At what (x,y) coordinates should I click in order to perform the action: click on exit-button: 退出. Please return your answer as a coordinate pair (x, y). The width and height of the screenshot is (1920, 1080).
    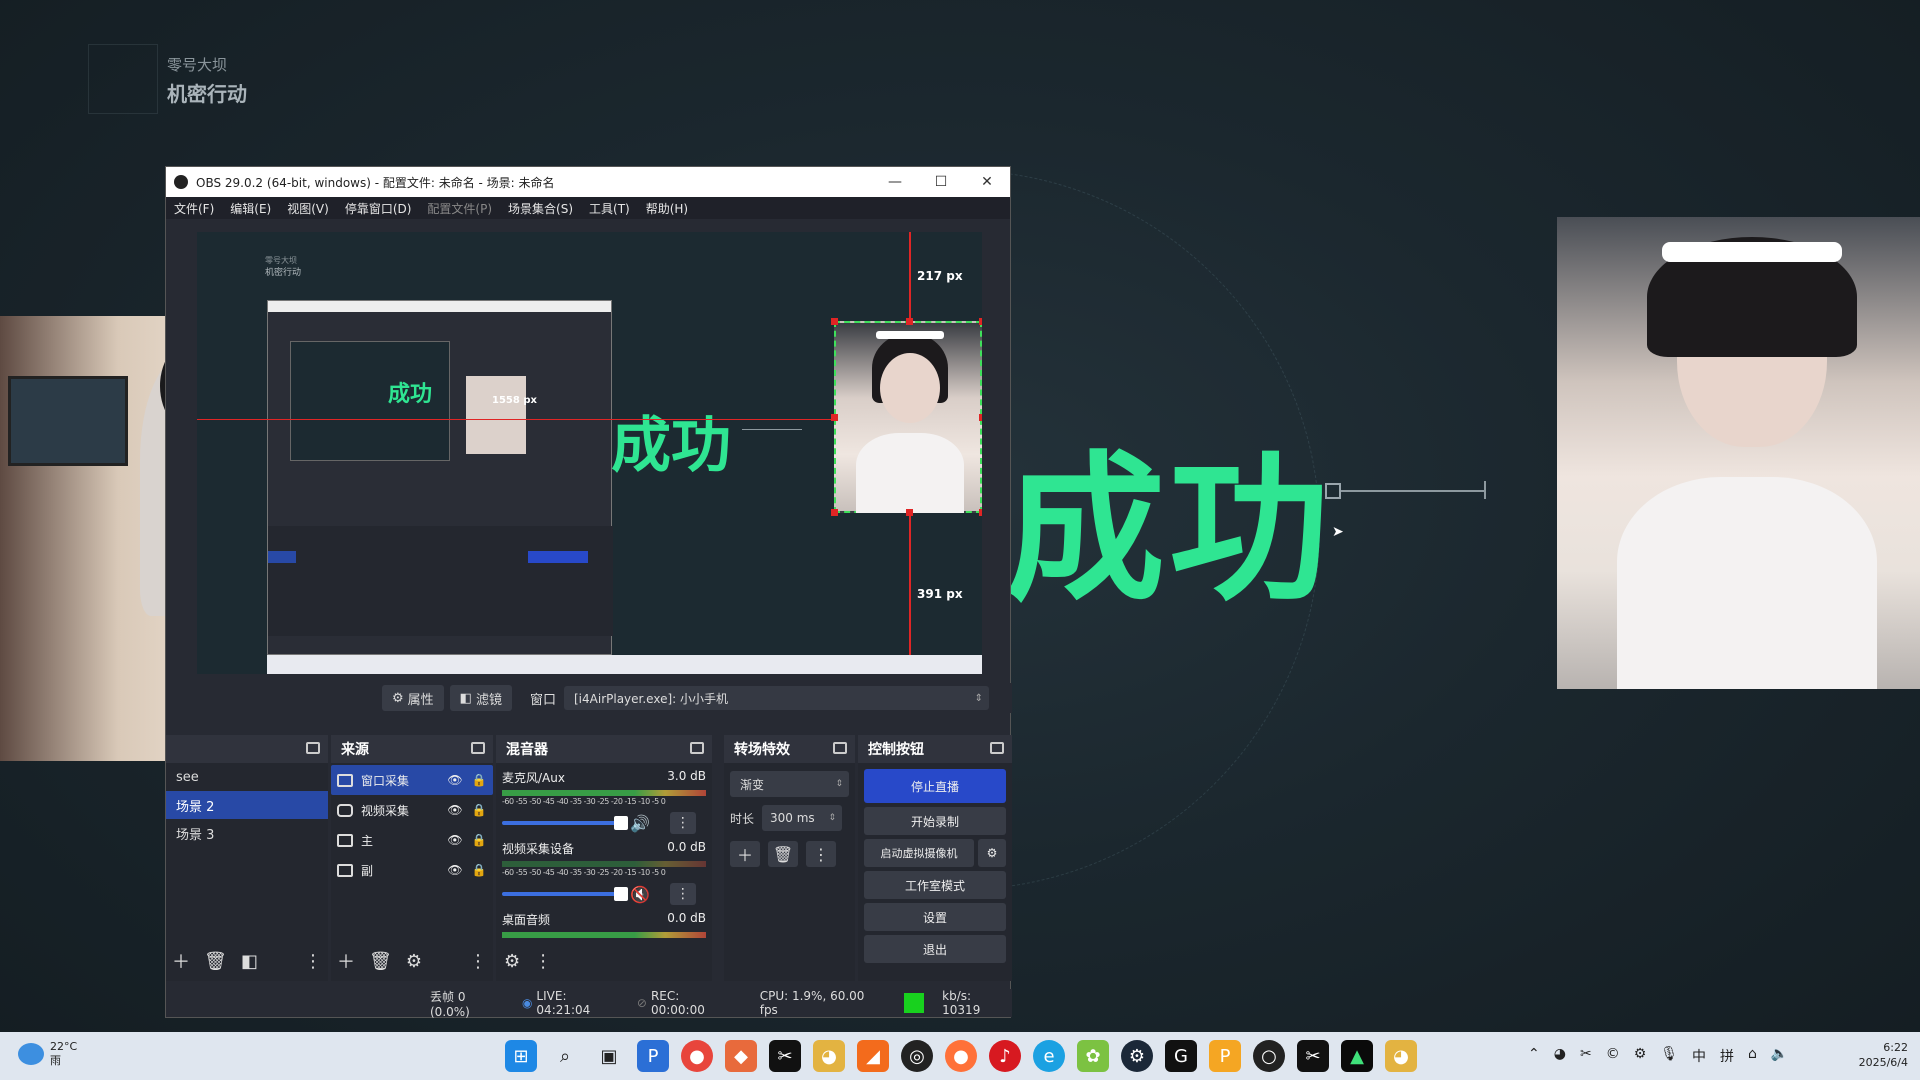
    Looking at the image, I should click on (935, 949).